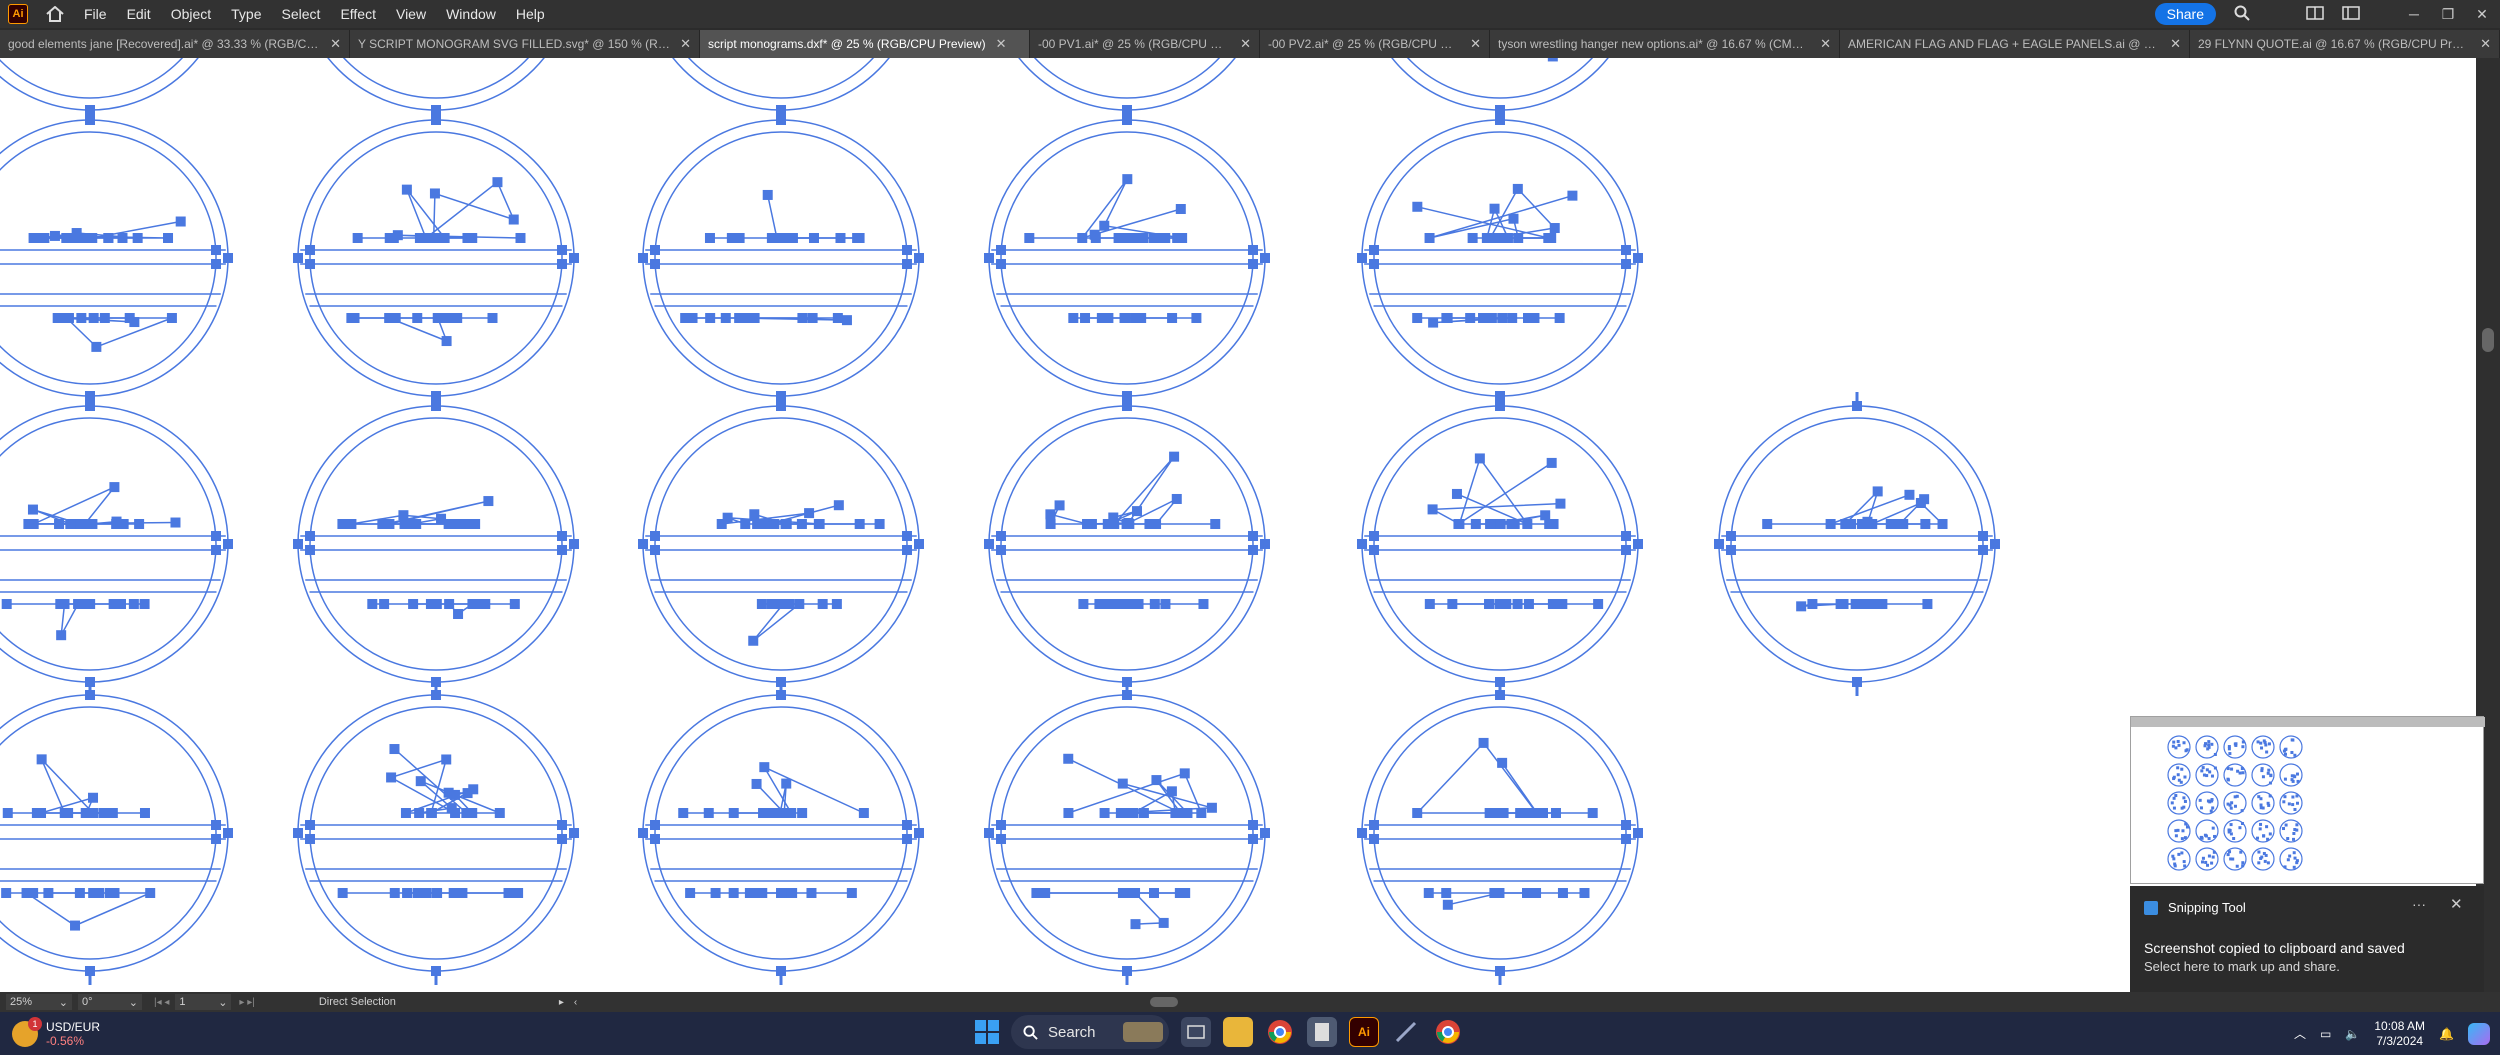 Image resolution: width=2500 pixels, height=1055 pixels. I want to click on network-icon: ▭, so click(2325, 1034).